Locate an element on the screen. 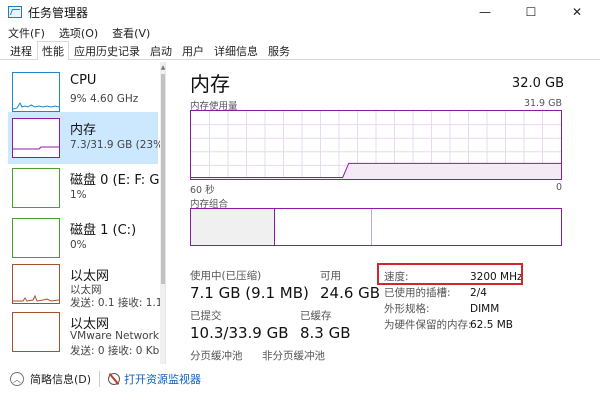 This screenshot has width=600, height=403. sidebar-memory-sub: 7.3/31.9 GB (23%) is located at coordinates (118, 145).